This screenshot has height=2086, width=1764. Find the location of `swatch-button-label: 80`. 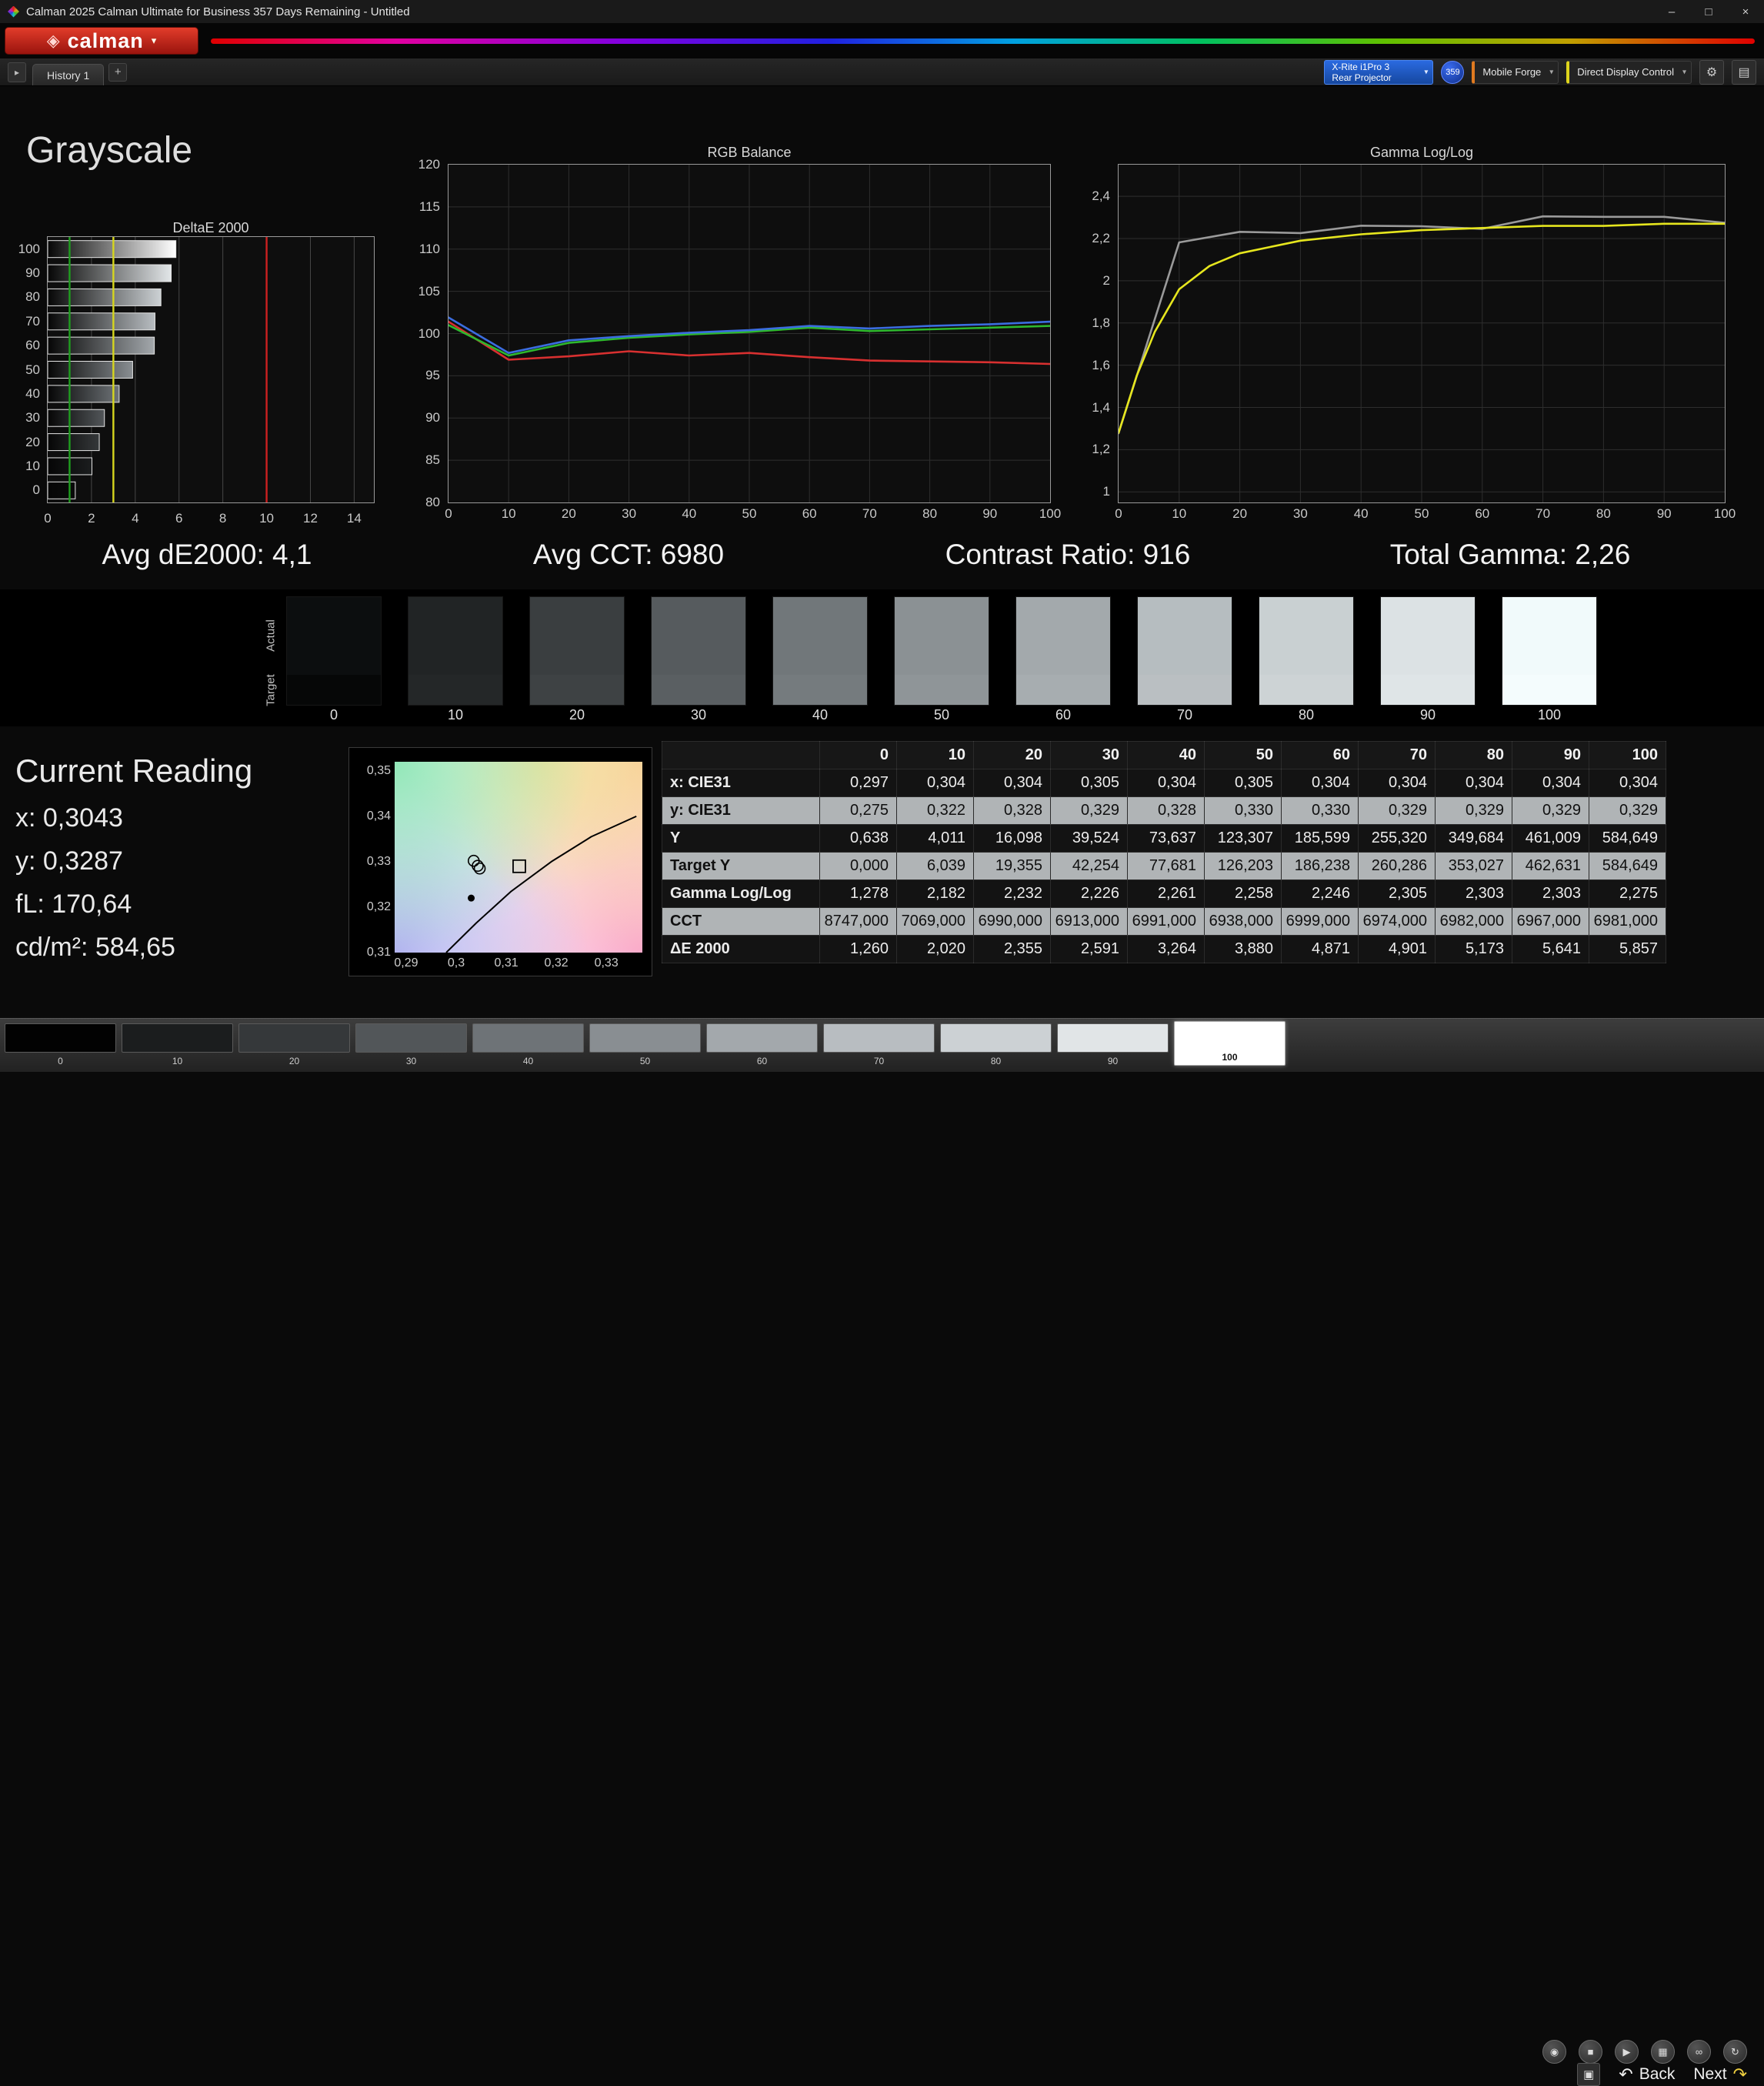

swatch-button-label: 80 is located at coordinates (996, 1061).